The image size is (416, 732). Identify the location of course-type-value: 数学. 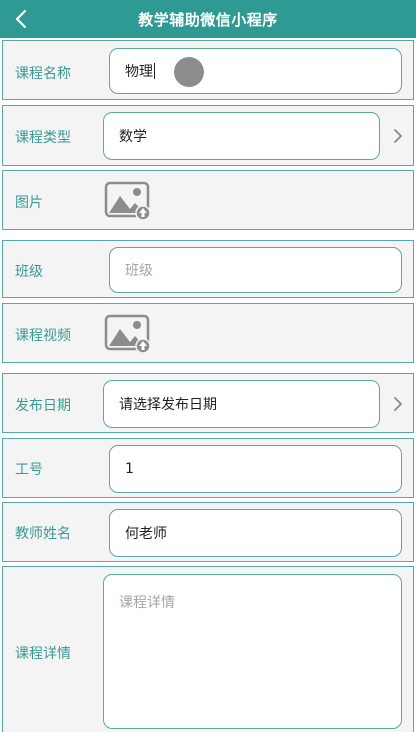
(133, 137).